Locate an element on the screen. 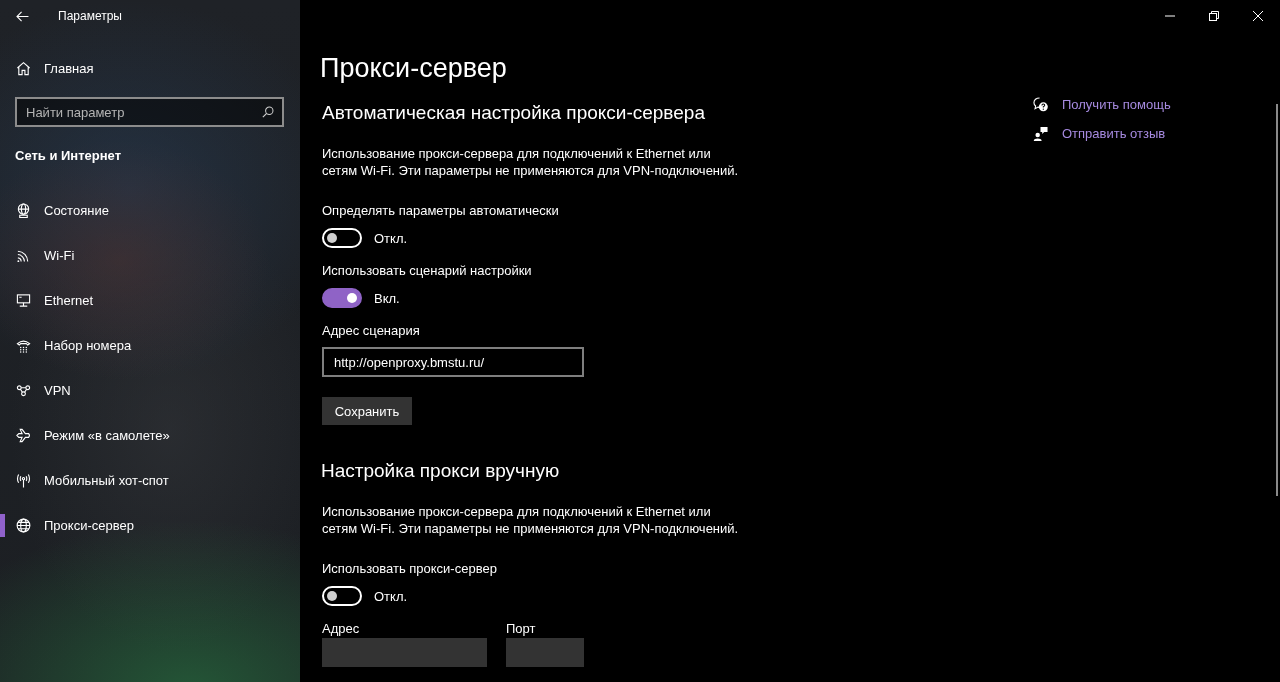 The image size is (1280, 682). sidebar-item: Прокси-сервер is located at coordinates (74, 525).